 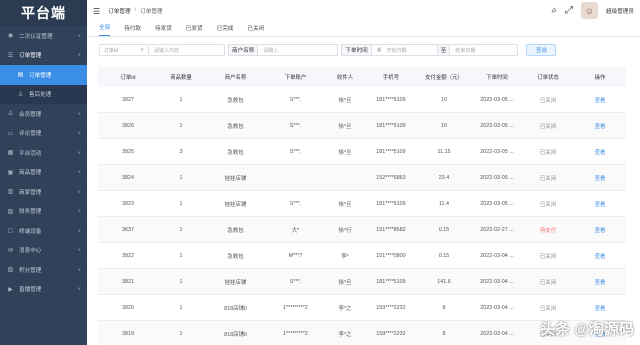 I want to click on tab-completed: 已完成, so click(x=225, y=30).